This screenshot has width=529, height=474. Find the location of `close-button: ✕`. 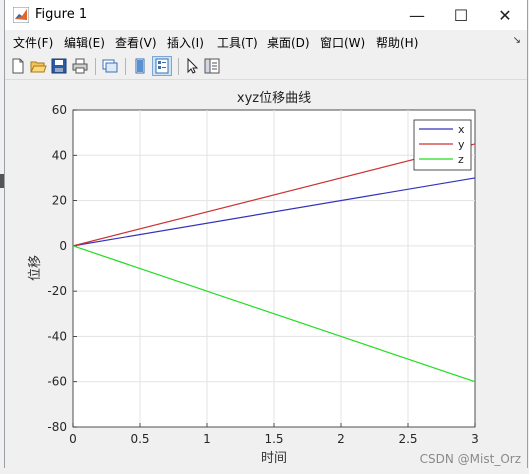

close-button: ✕ is located at coordinates (505, 15).